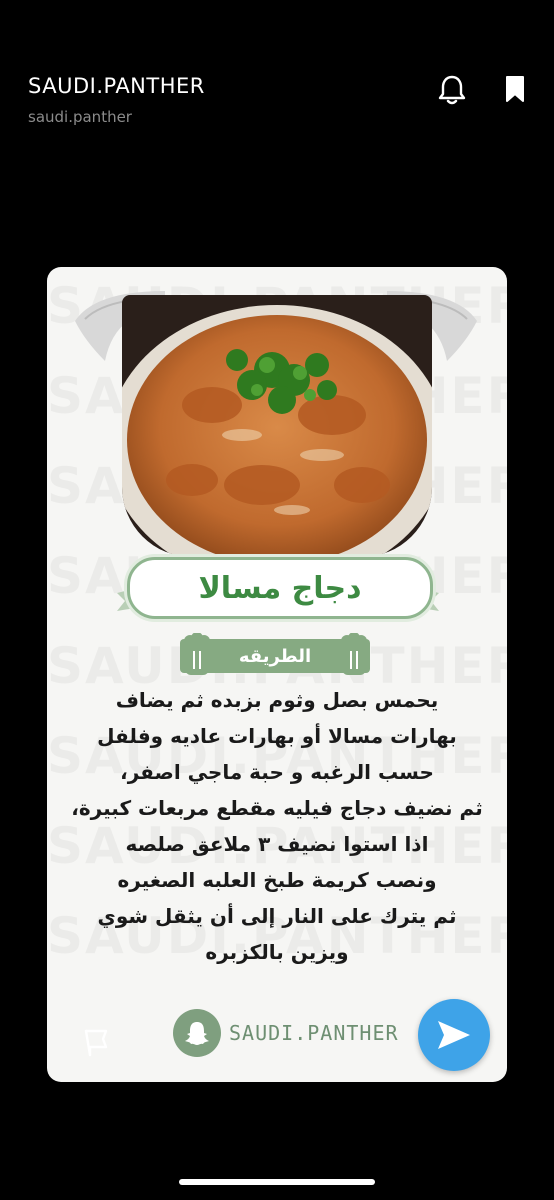 This screenshot has width=554, height=1200. What do you see at coordinates (277, 426) in the screenshot?
I see `chicken-masala-photo` at bounding box center [277, 426].